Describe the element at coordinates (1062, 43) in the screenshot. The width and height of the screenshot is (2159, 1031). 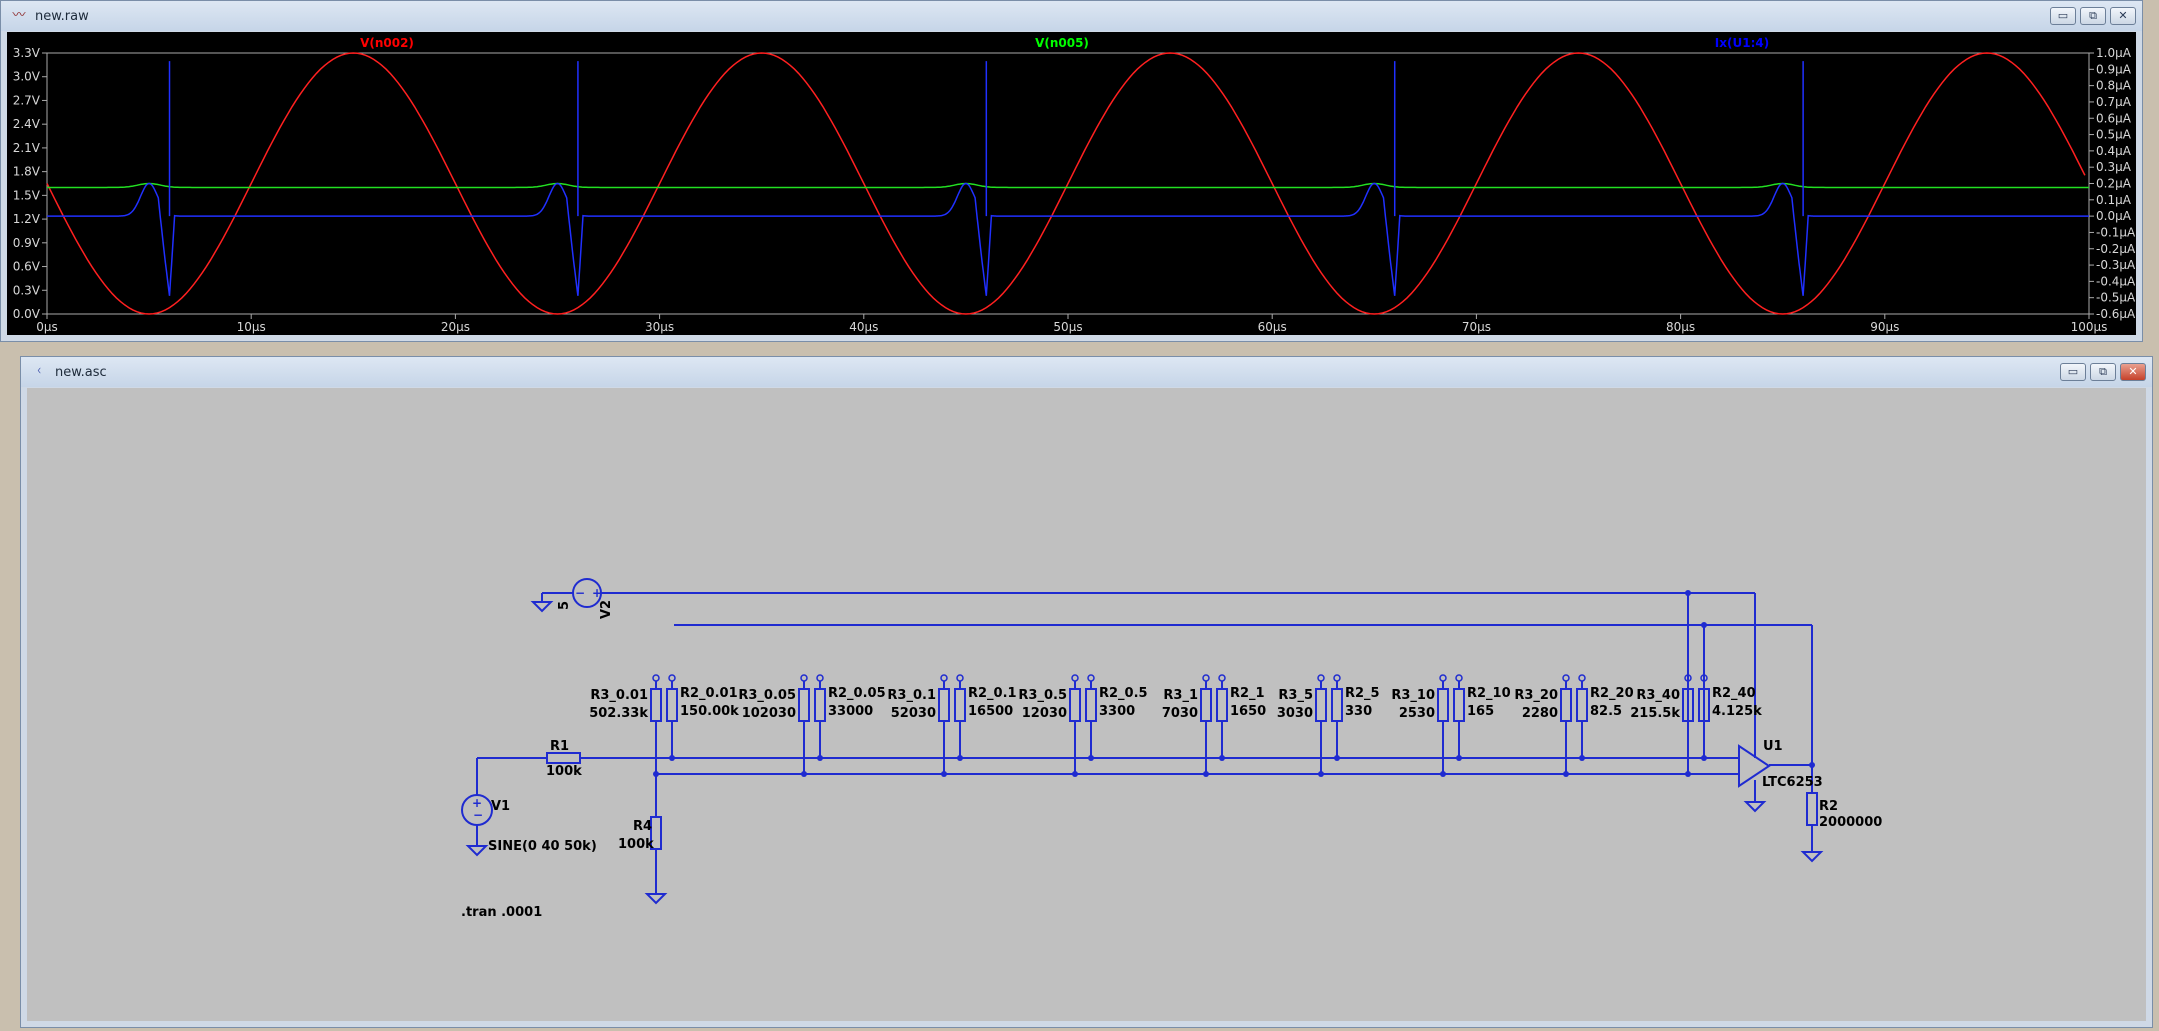
I see `trace-label: V(n005)` at that location.